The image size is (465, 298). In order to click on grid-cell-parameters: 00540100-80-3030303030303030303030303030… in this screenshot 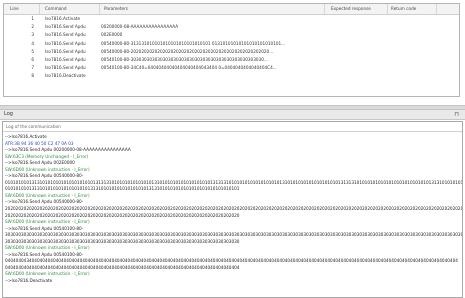, I will do `click(184, 59)`.